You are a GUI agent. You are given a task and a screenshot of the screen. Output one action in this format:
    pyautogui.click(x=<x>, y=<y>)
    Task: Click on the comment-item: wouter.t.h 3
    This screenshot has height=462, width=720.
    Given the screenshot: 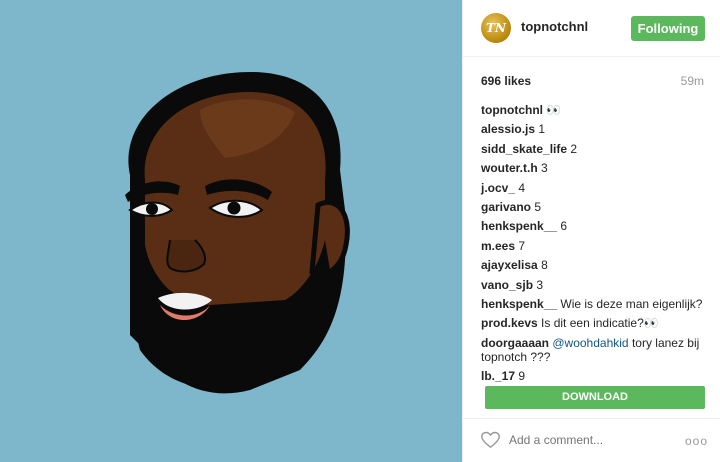 What is the action you would take?
    pyautogui.click(x=595, y=168)
    